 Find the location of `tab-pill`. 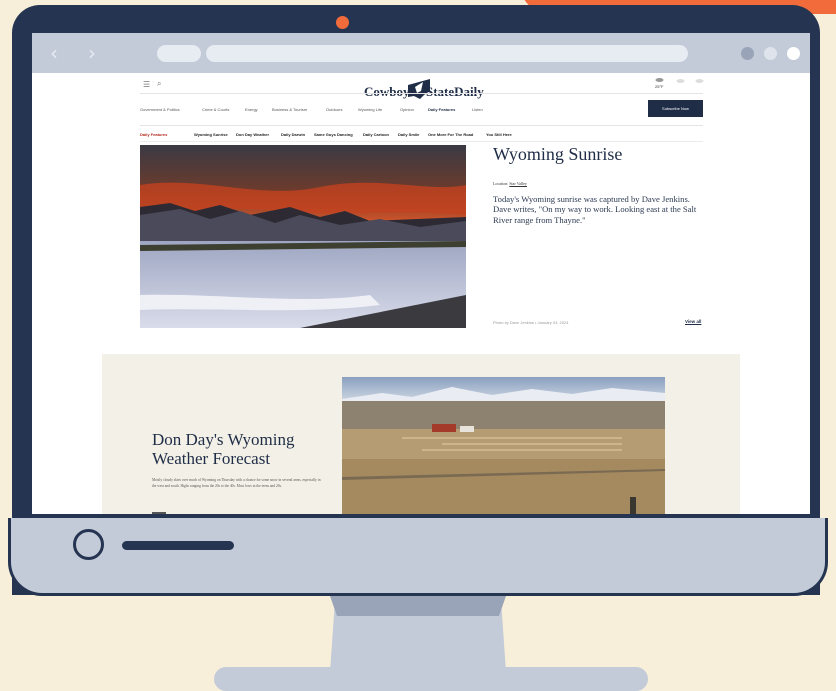

tab-pill is located at coordinates (179, 53).